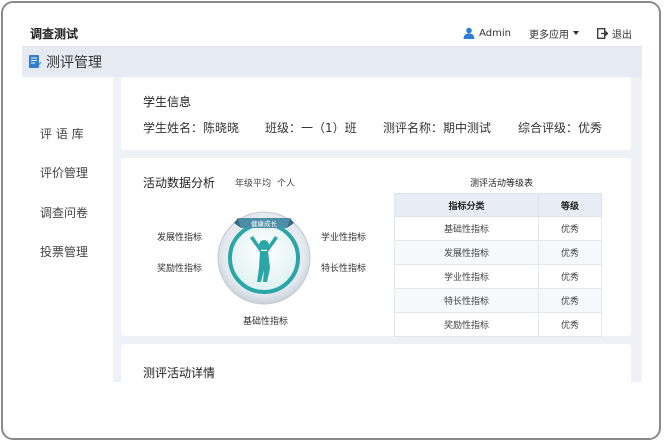 This screenshot has height=443, width=664. Describe the element at coordinates (35, 61) in the screenshot. I see `document-edit-icon` at that location.